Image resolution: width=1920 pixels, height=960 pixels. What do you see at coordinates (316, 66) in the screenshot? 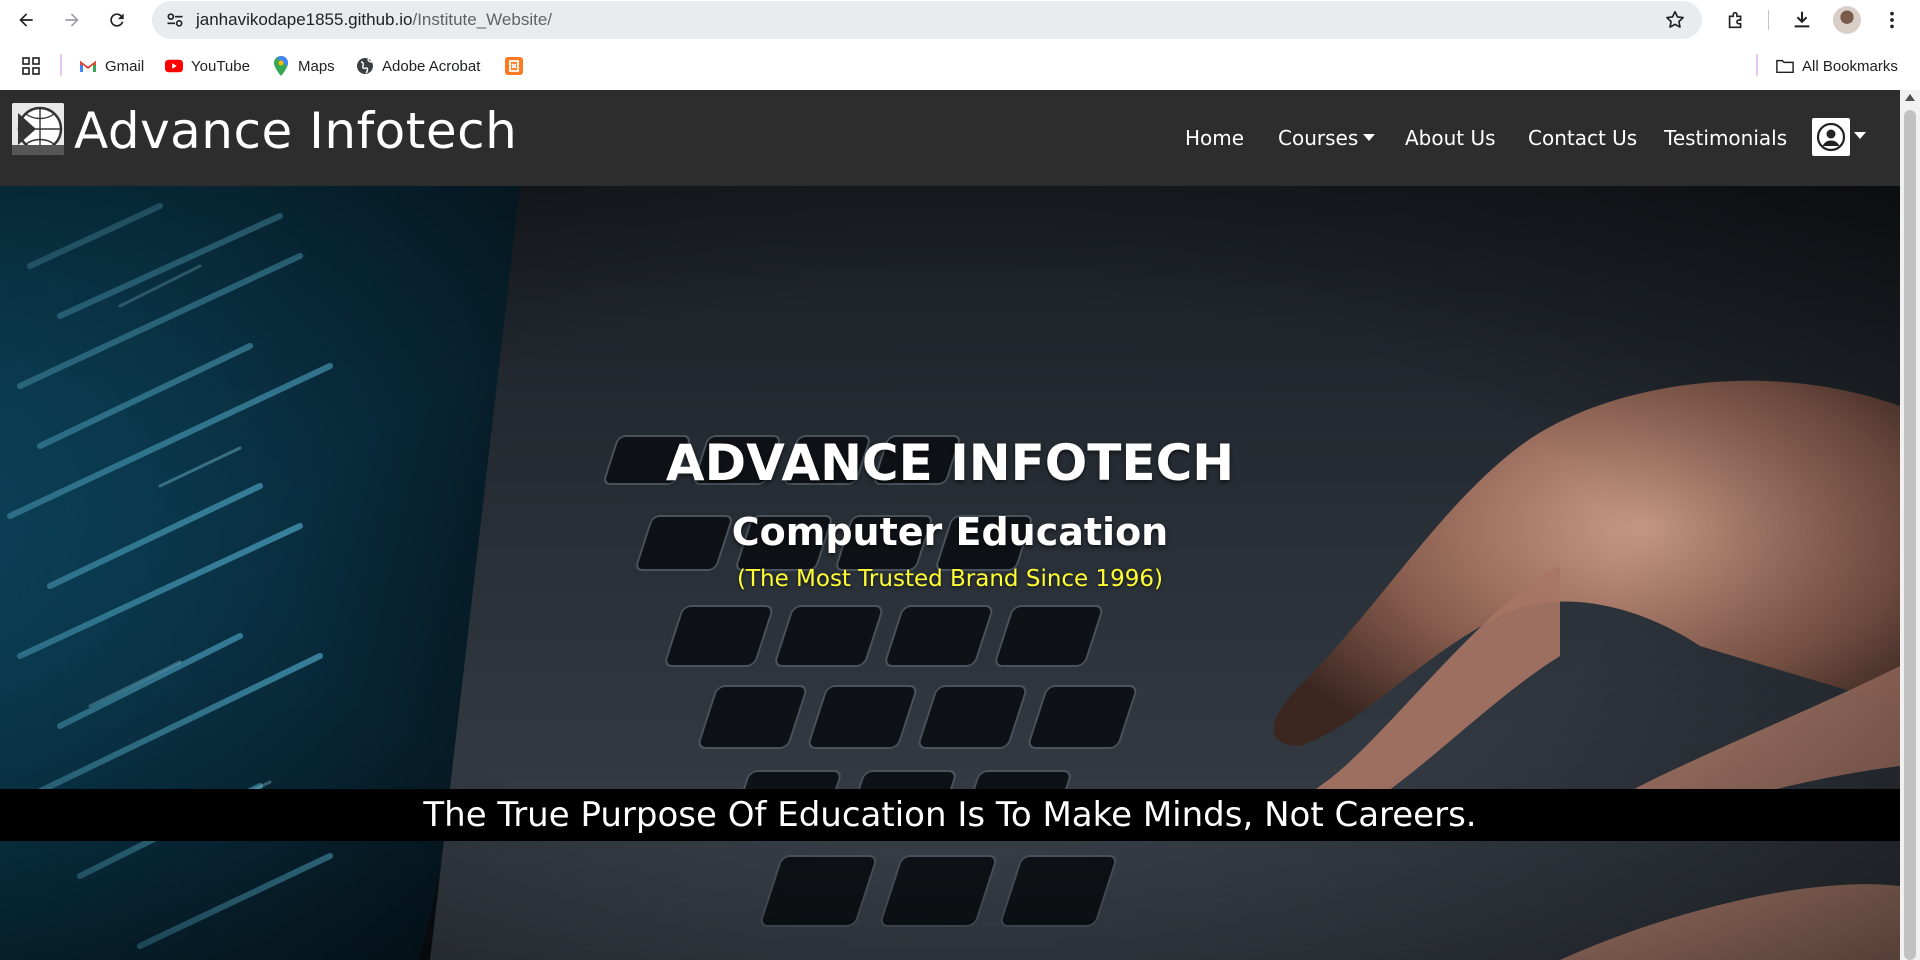
I see `bookmark-label: Maps` at bounding box center [316, 66].